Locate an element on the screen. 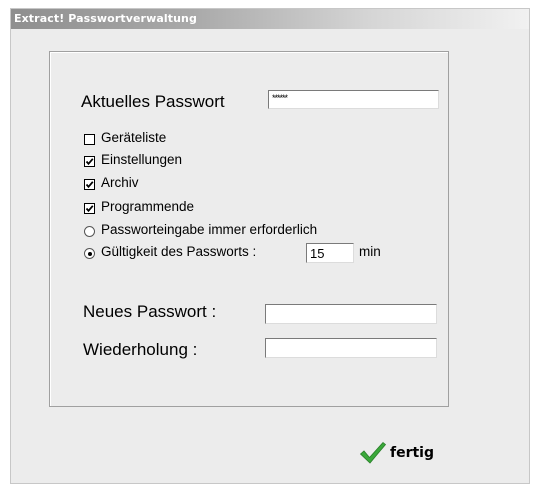  new-password-input is located at coordinates (351, 314).